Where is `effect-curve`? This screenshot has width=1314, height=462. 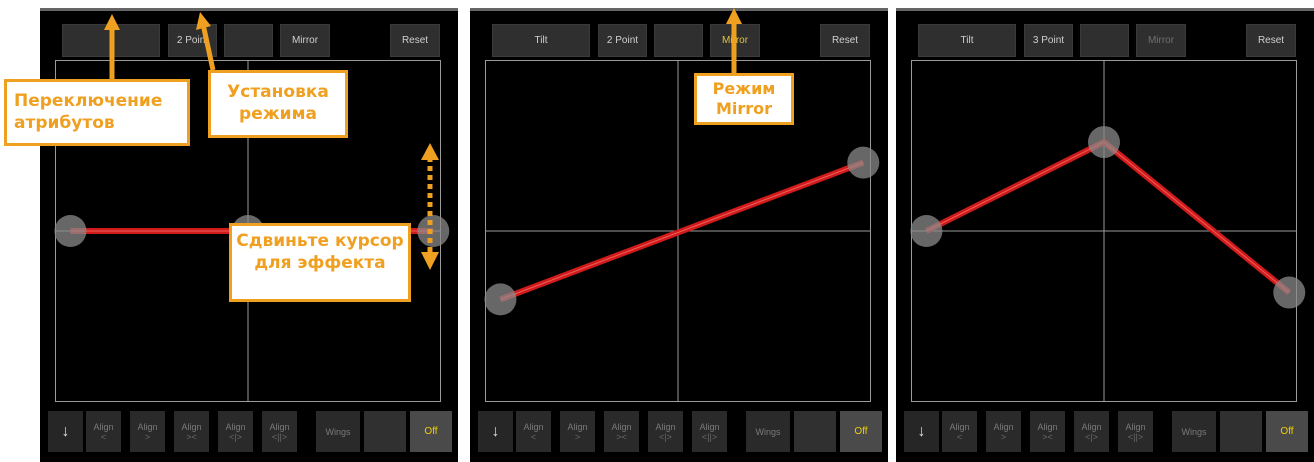 effect-curve is located at coordinates (1108, 216).